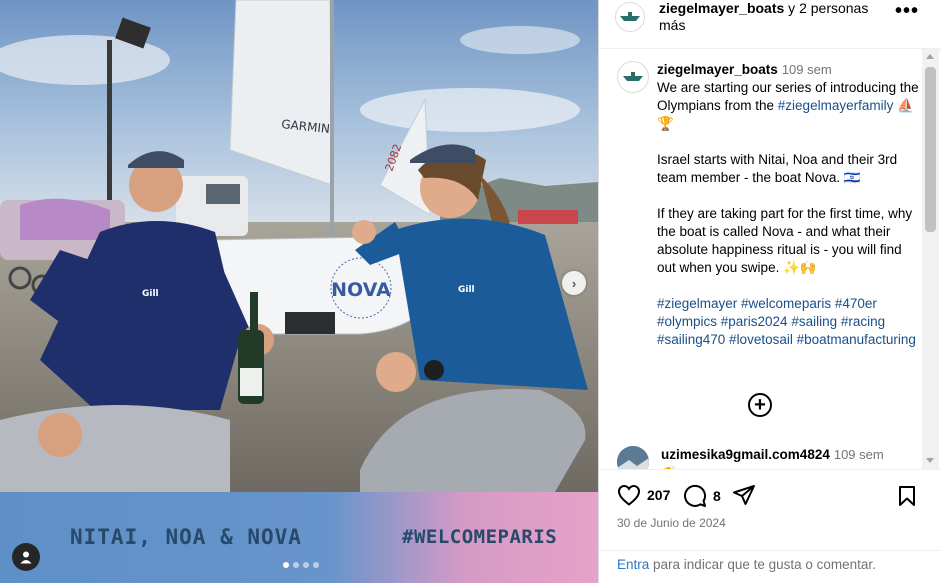  I want to click on banner-names-text: NITAI, NOA & NOVA, so click(186, 537).